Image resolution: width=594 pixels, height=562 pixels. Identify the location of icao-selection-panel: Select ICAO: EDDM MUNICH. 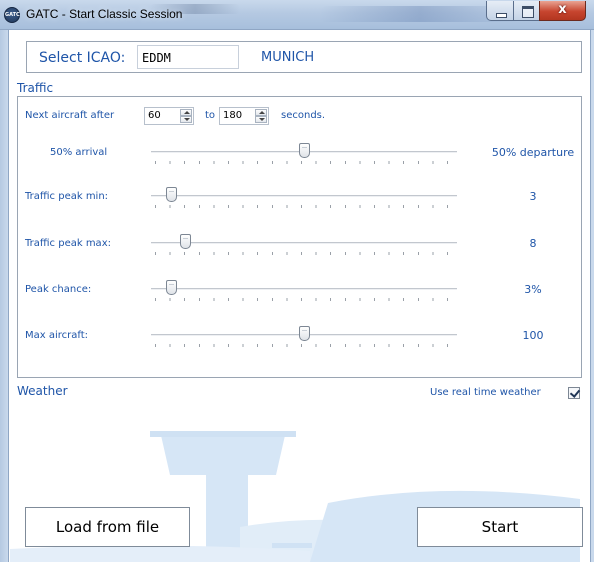
(304, 57).